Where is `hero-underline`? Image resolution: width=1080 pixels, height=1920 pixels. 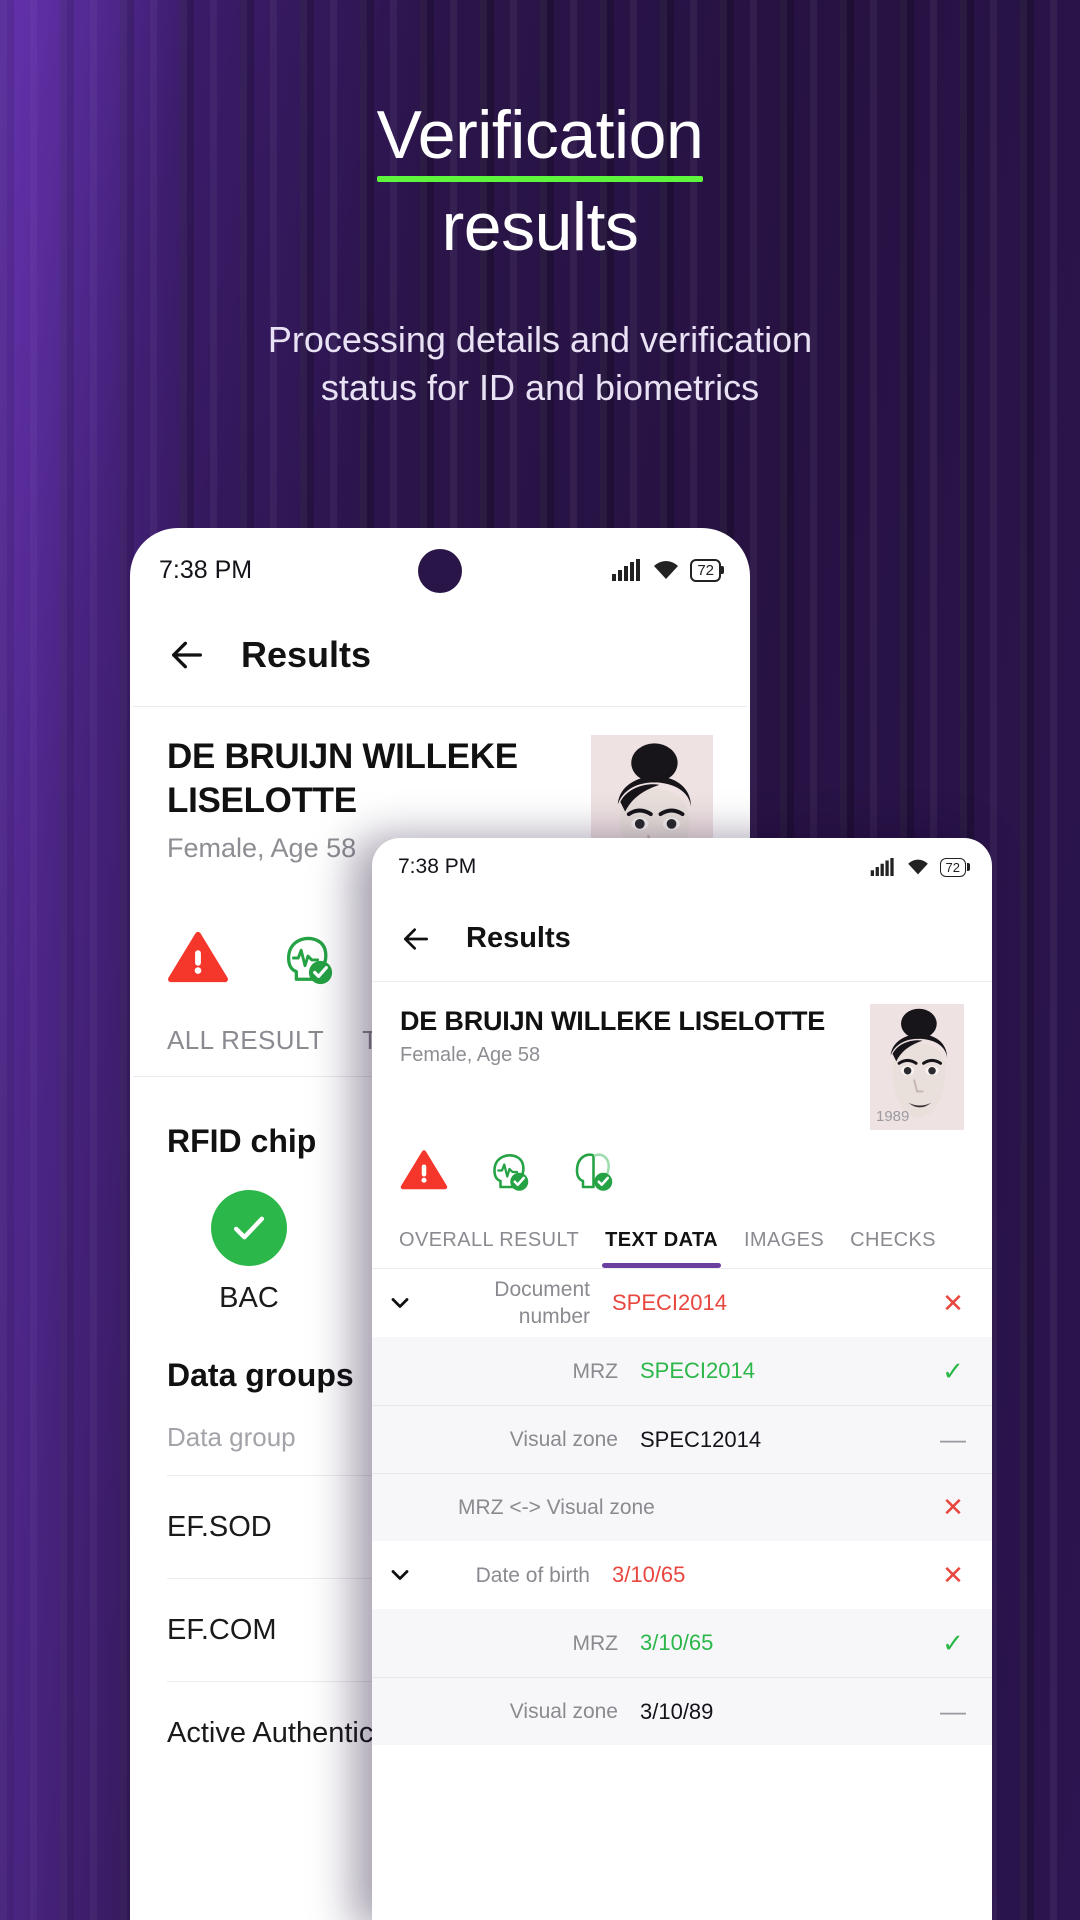 hero-underline is located at coordinates (540, 179).